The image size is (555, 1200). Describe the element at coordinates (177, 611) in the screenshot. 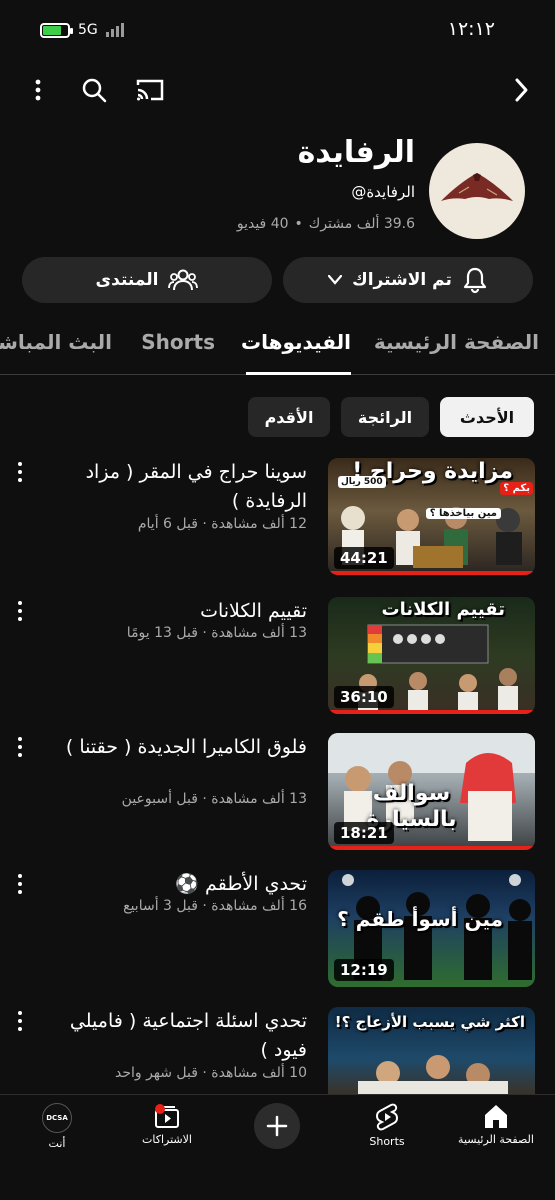

I see `video-title: تقييم الكلانات` at that location.